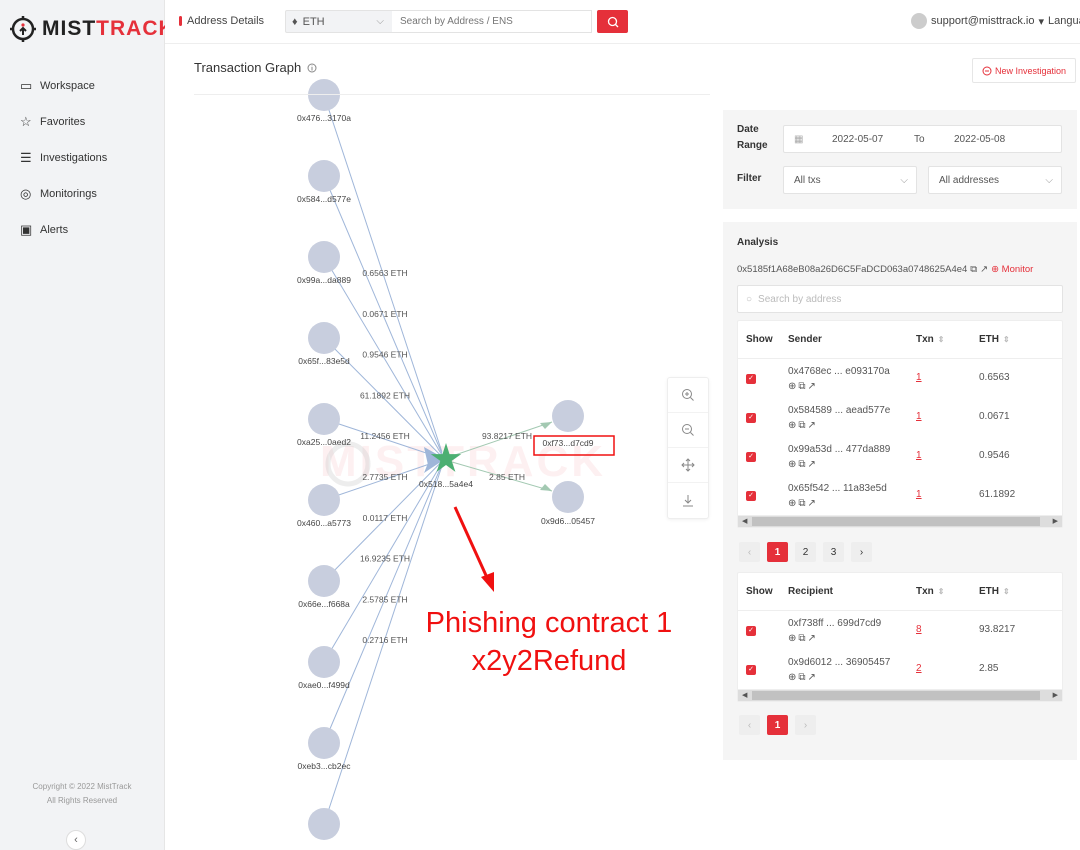  Describe the element at coordinates (92, 29) in the screenshot. I see `logo: MISTTRACK` at that location.